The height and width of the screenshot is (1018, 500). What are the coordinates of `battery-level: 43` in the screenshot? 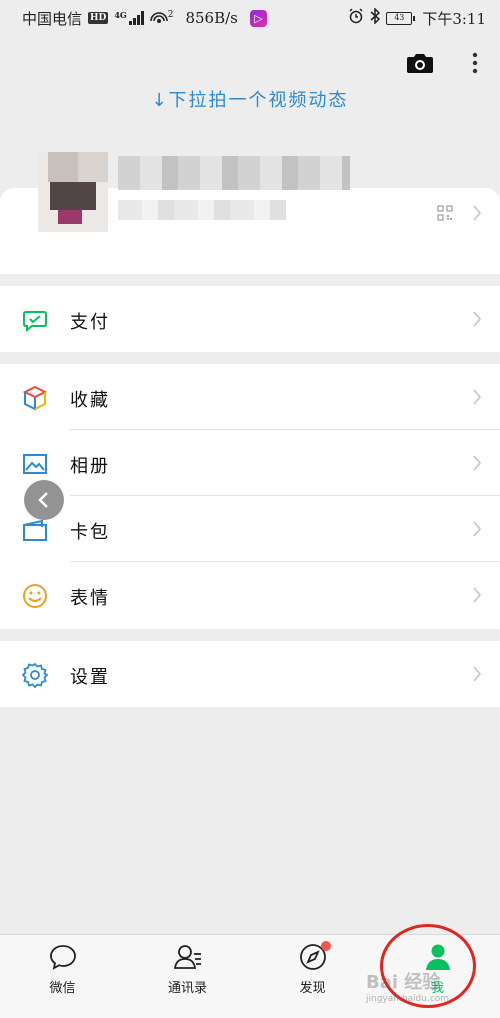 It's located at (399, 17).